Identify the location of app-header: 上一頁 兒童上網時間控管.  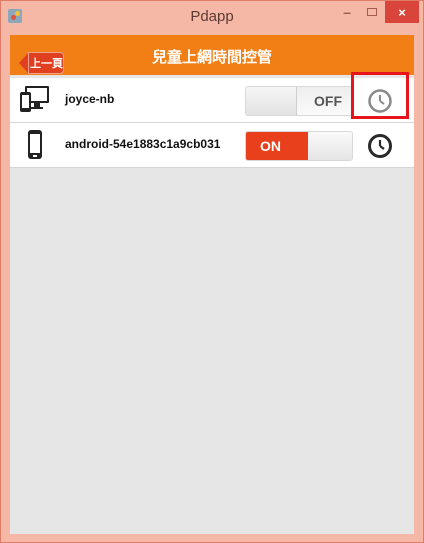
(212, 55).